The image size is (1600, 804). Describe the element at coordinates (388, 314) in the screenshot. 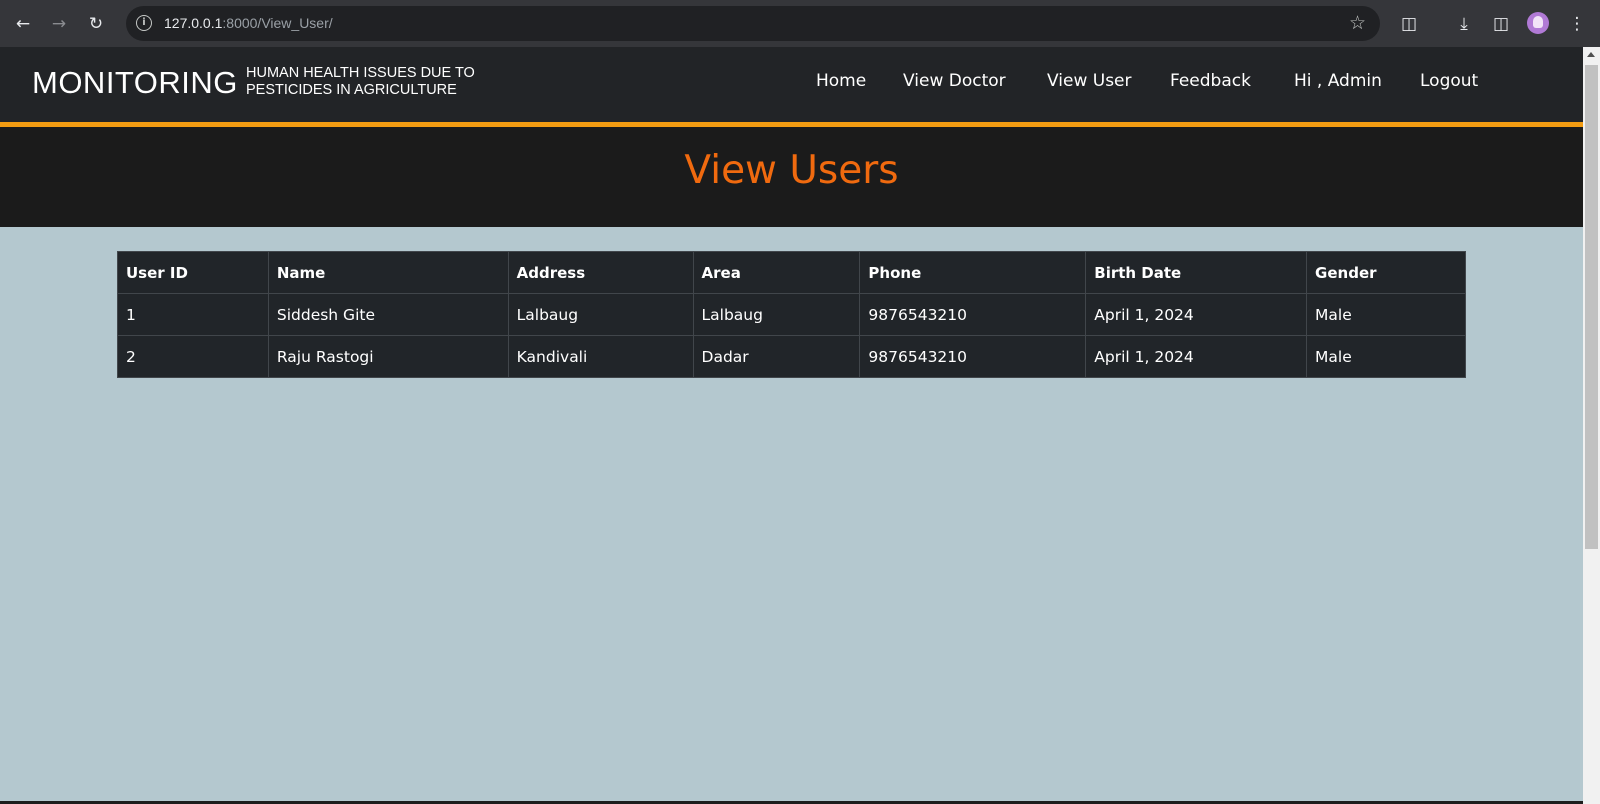

I see `cell-name: Siddesh Gite` at that location.